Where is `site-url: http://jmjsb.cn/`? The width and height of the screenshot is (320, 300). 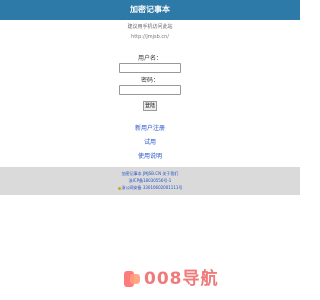
site-url: http://jmjsb.cn/ is located at coordinates (150, 37).